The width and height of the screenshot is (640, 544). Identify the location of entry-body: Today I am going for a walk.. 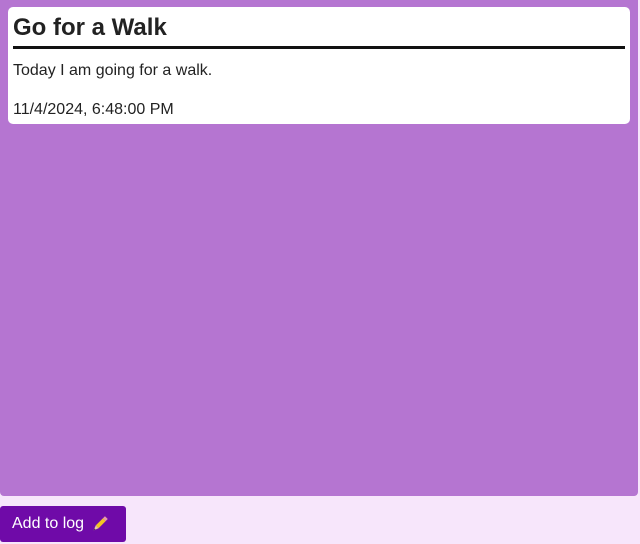
(113, 70).